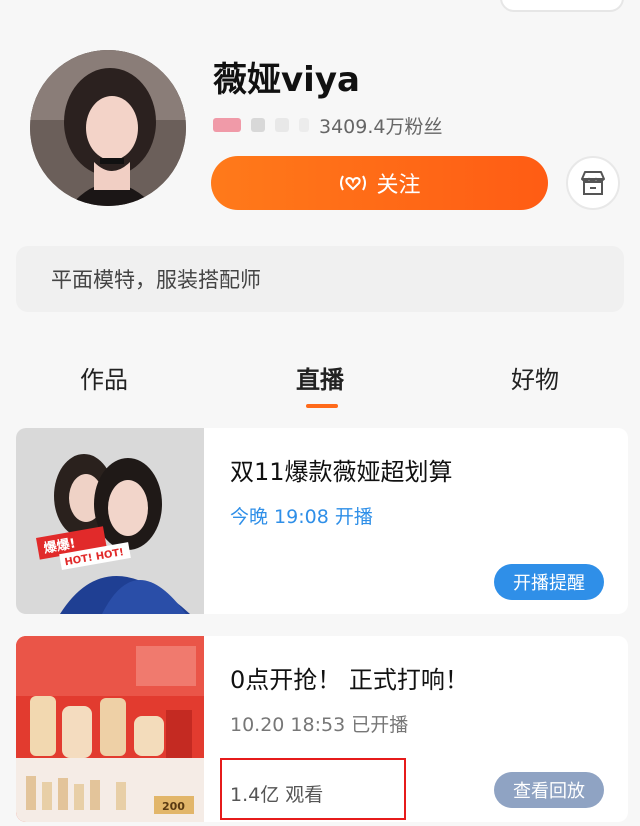 Image resolution: width=640 pixels, height=826 pixels. What do you see at coordinates (349, 680) in the screenshot?
I see `live-title: 0点开抢！ 正式打响！` at bounding box center [349, 680].